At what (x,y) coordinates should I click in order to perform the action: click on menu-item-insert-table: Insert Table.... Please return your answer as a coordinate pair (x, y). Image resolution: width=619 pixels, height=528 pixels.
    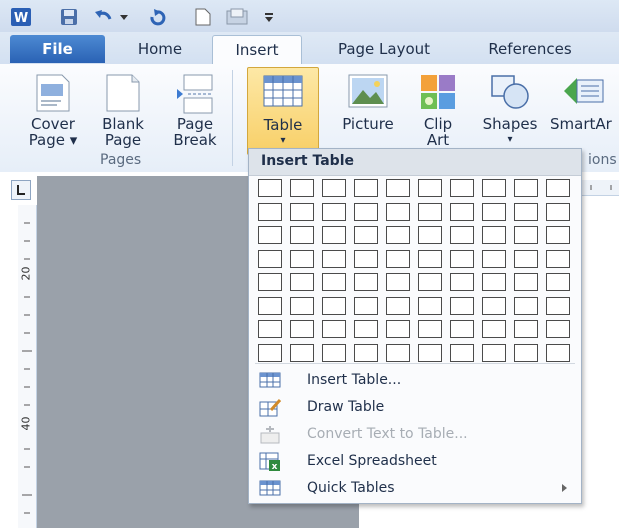
    Looking at the image, I should click on (415, 381).